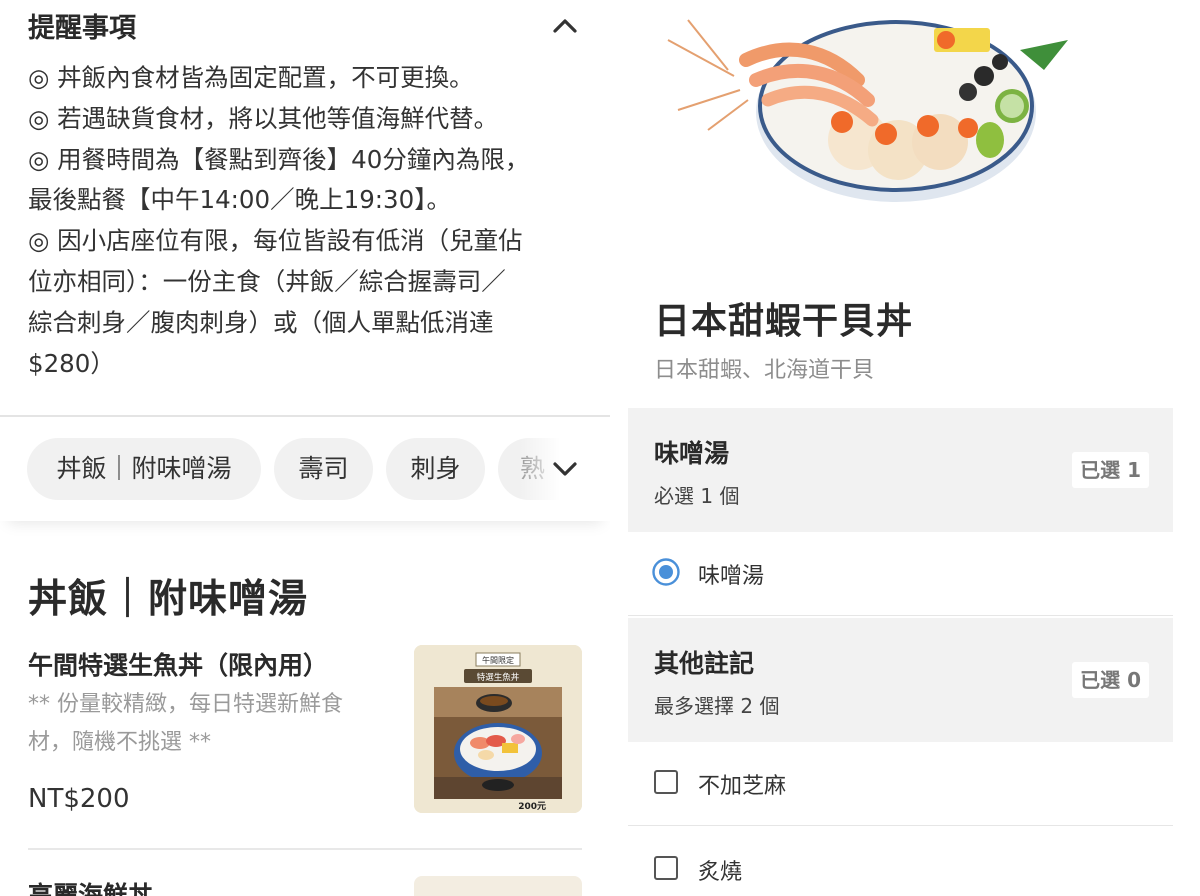  What do you see at coordinates (251, 77) in the screenshot?
I see `notice-line: ◎ 丼飯內食材皆為固定配置，不可更換。` at bounding box center [251, 77].